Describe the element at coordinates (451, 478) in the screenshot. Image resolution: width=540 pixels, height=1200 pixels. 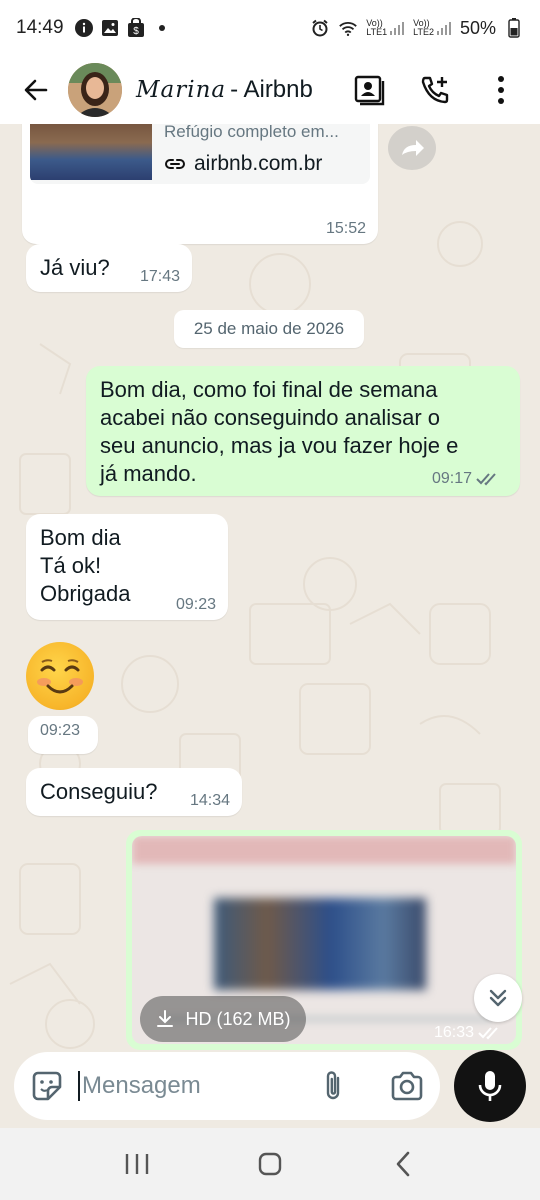
I see `message-time: 09:17` at that location.